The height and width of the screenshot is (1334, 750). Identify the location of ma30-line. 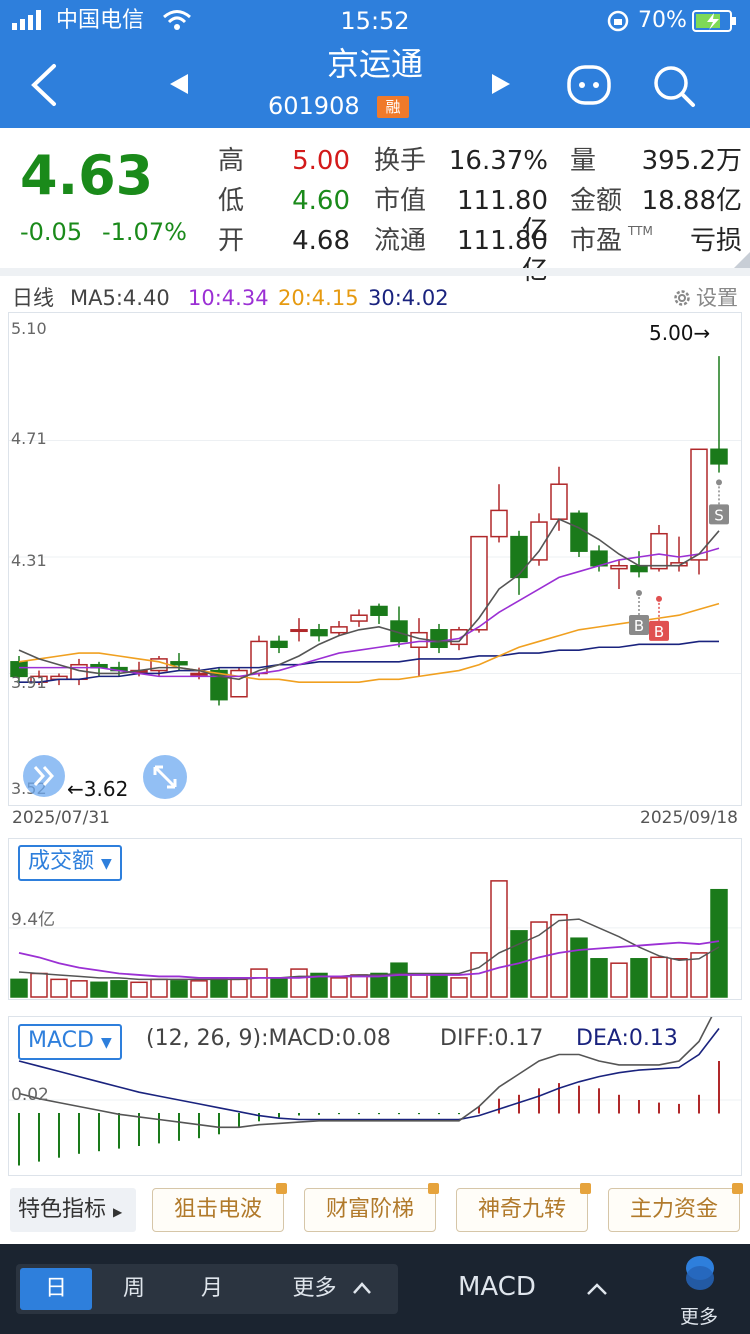
(369, 661).